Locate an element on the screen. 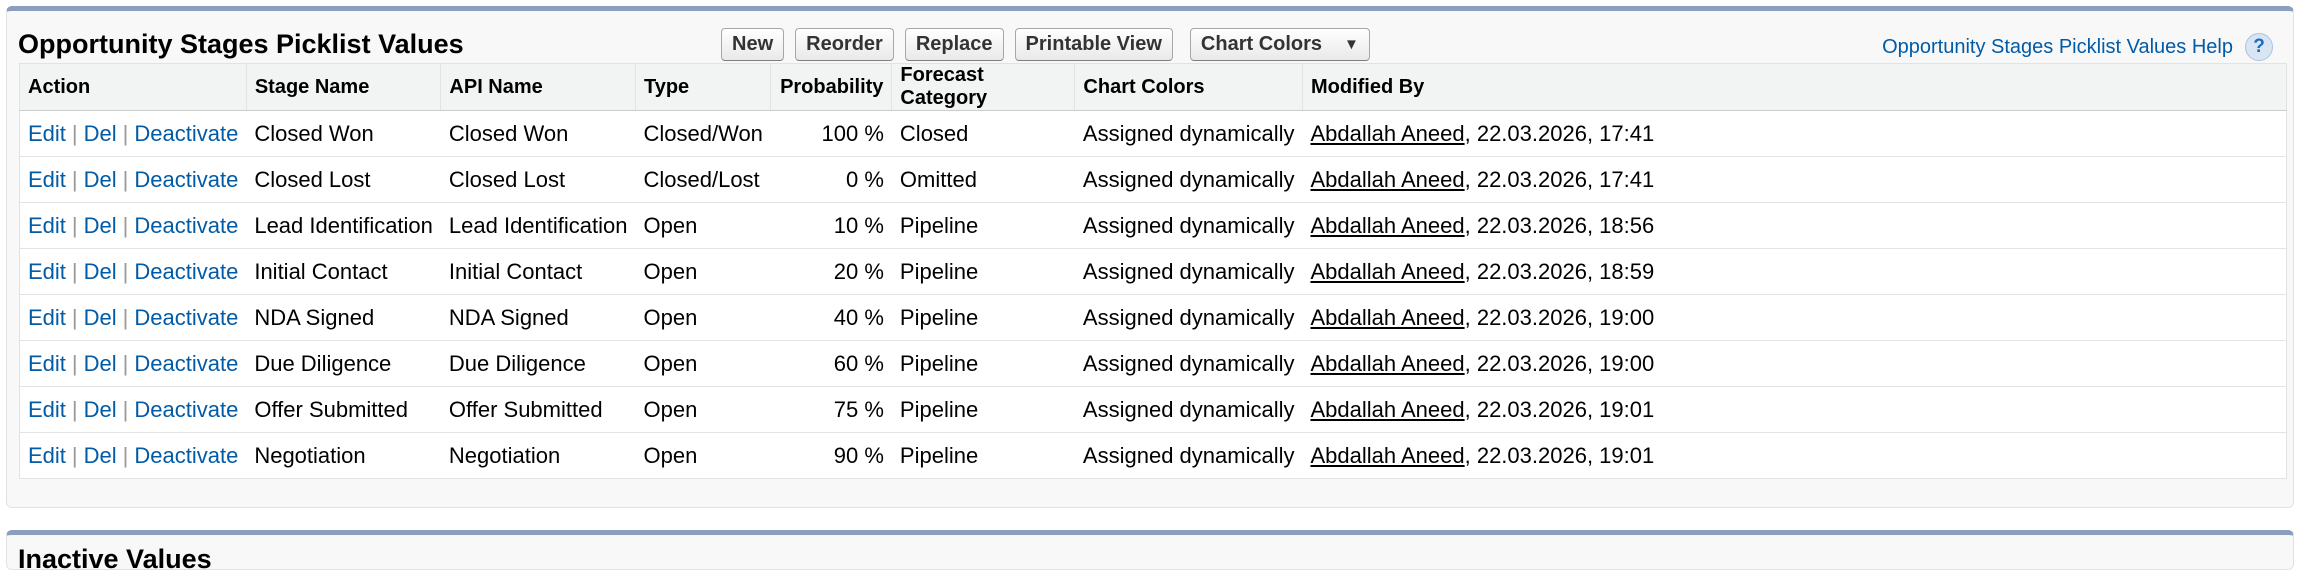  column-header: Type is located at coordinates (703, 87).